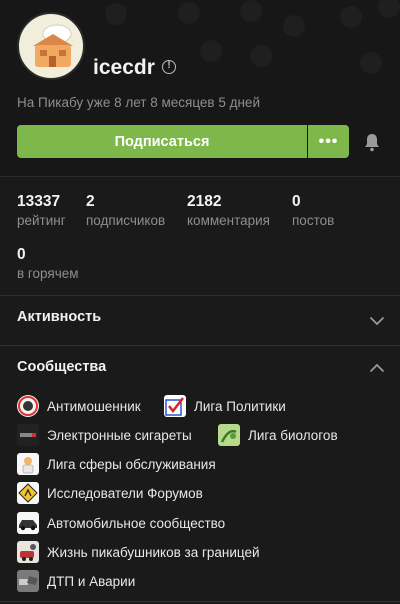  Describe the element at coordinates (138, 102) in the screenshot. I see `membership-duration: На Пикабу уже 8 лет 8 месяцев 5 дней` at that location.